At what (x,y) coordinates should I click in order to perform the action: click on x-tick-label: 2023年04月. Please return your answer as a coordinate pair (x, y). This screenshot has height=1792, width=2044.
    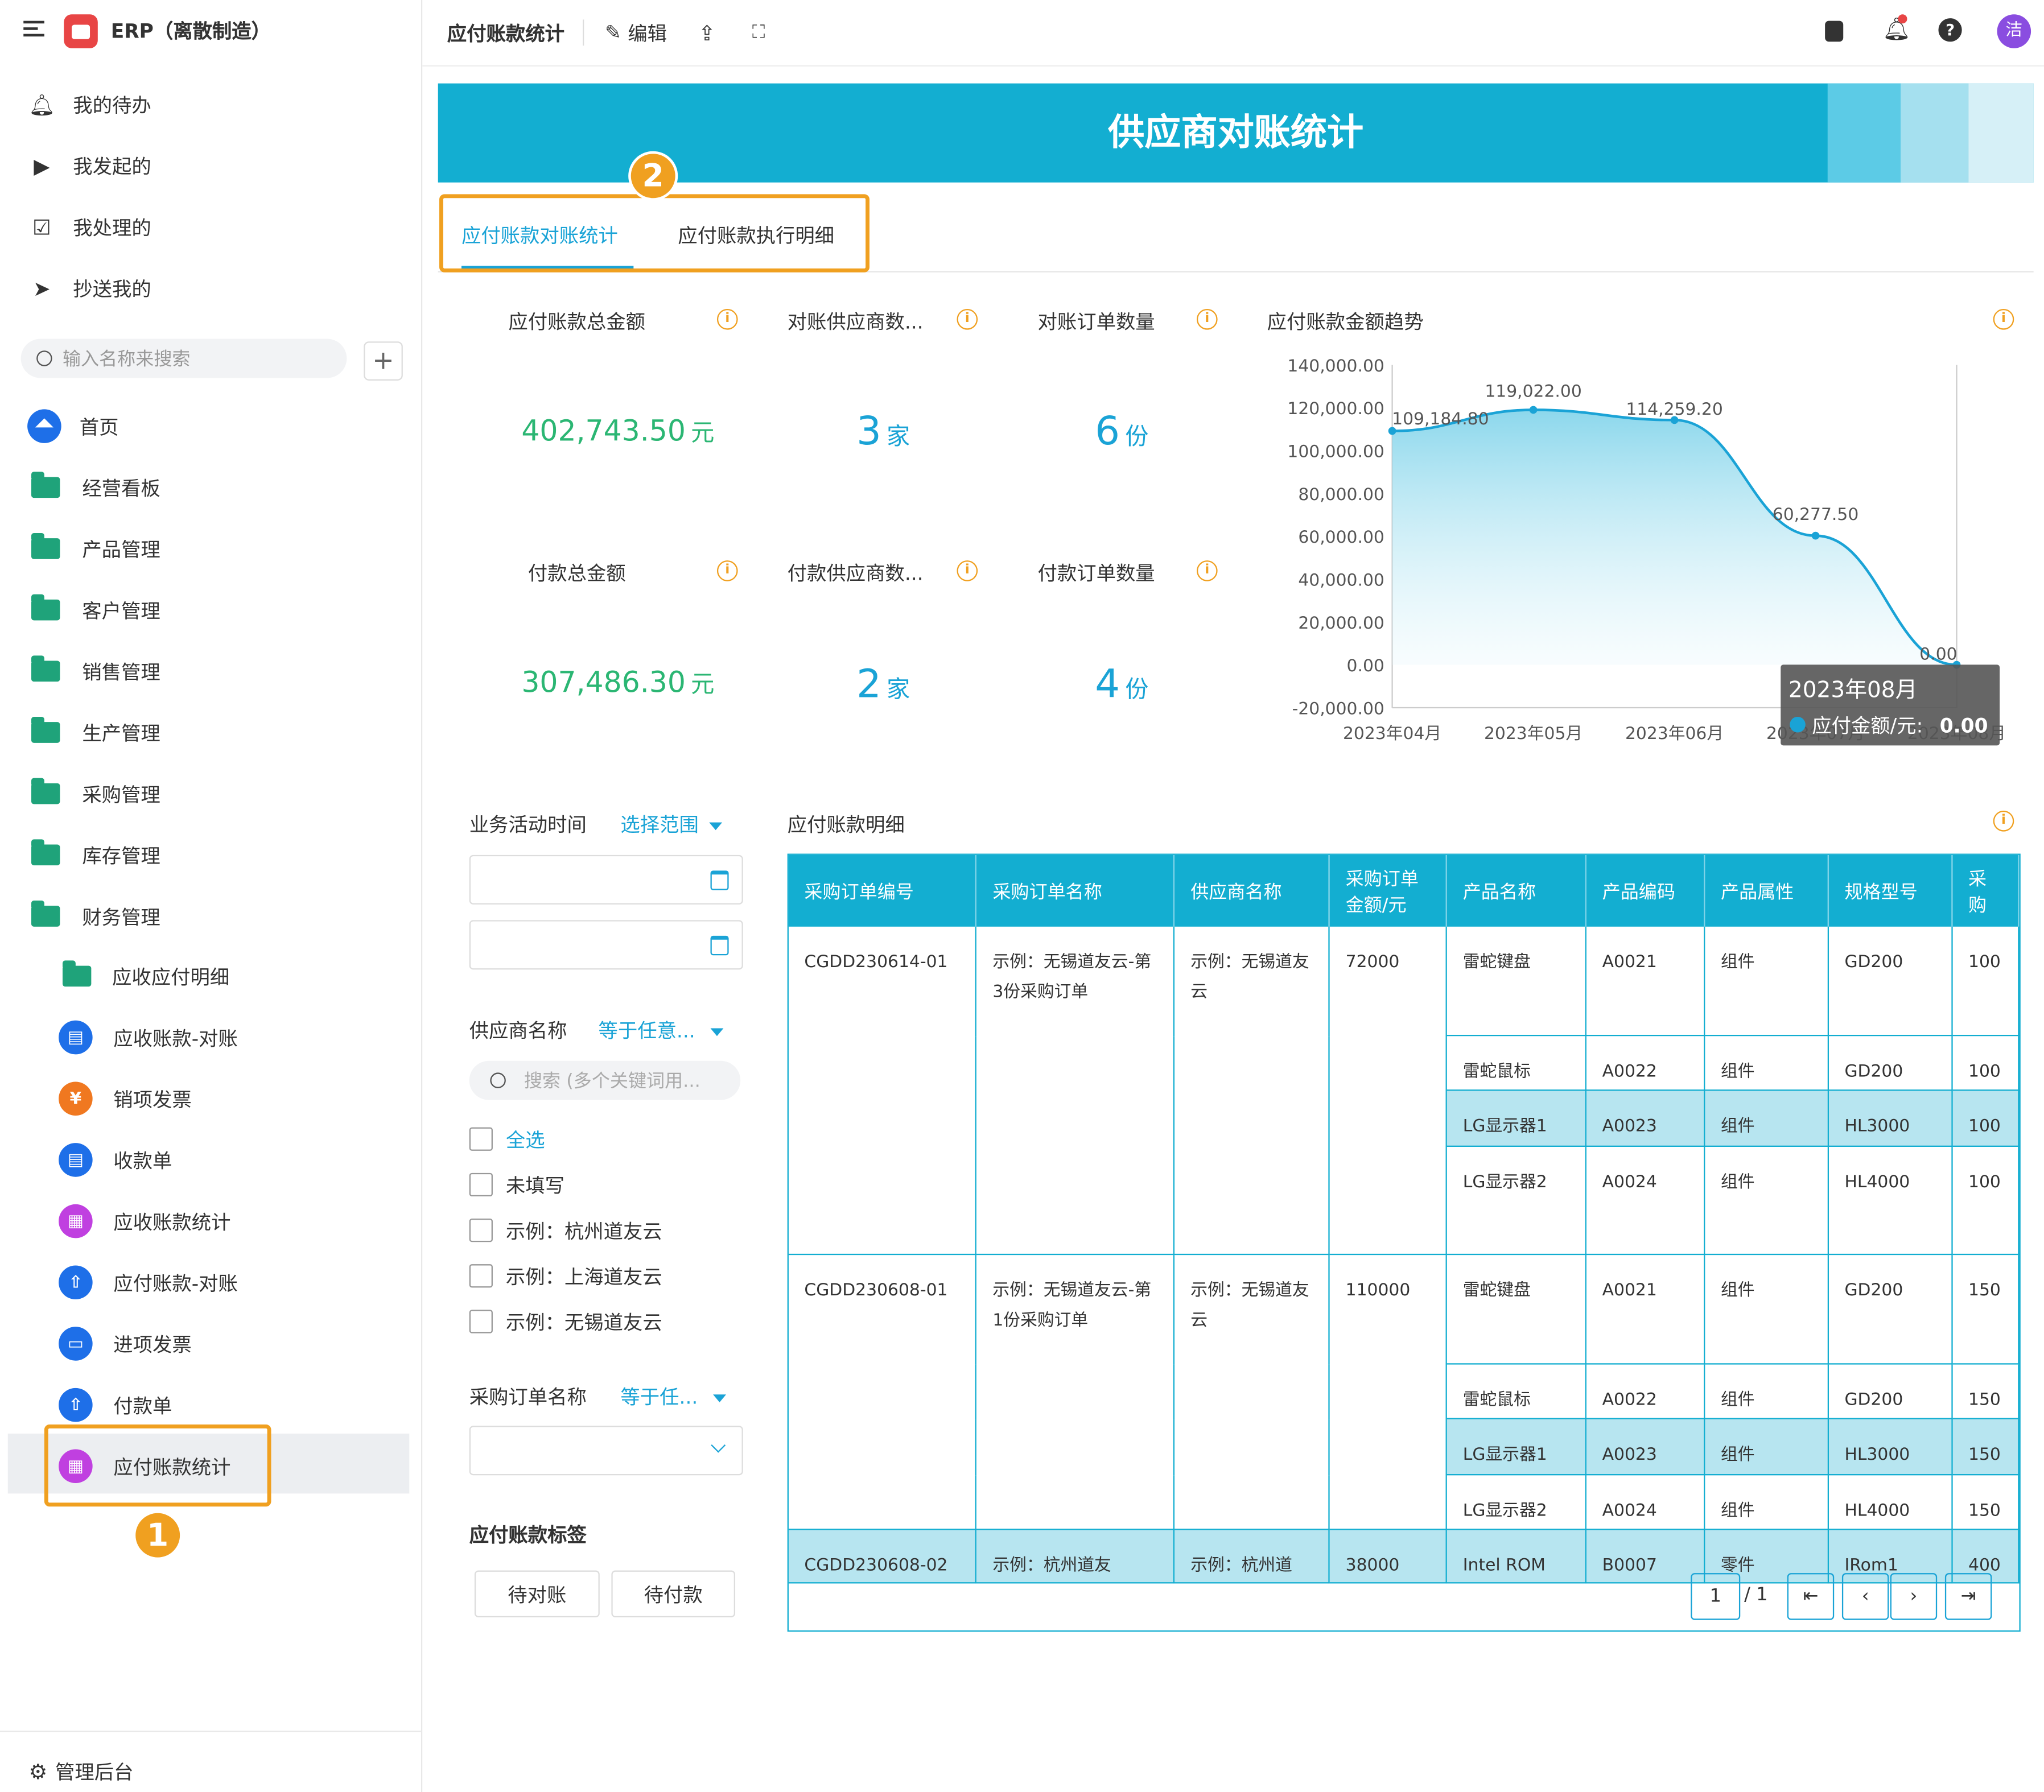
    Looking at the image, I should click on (1392, 734).